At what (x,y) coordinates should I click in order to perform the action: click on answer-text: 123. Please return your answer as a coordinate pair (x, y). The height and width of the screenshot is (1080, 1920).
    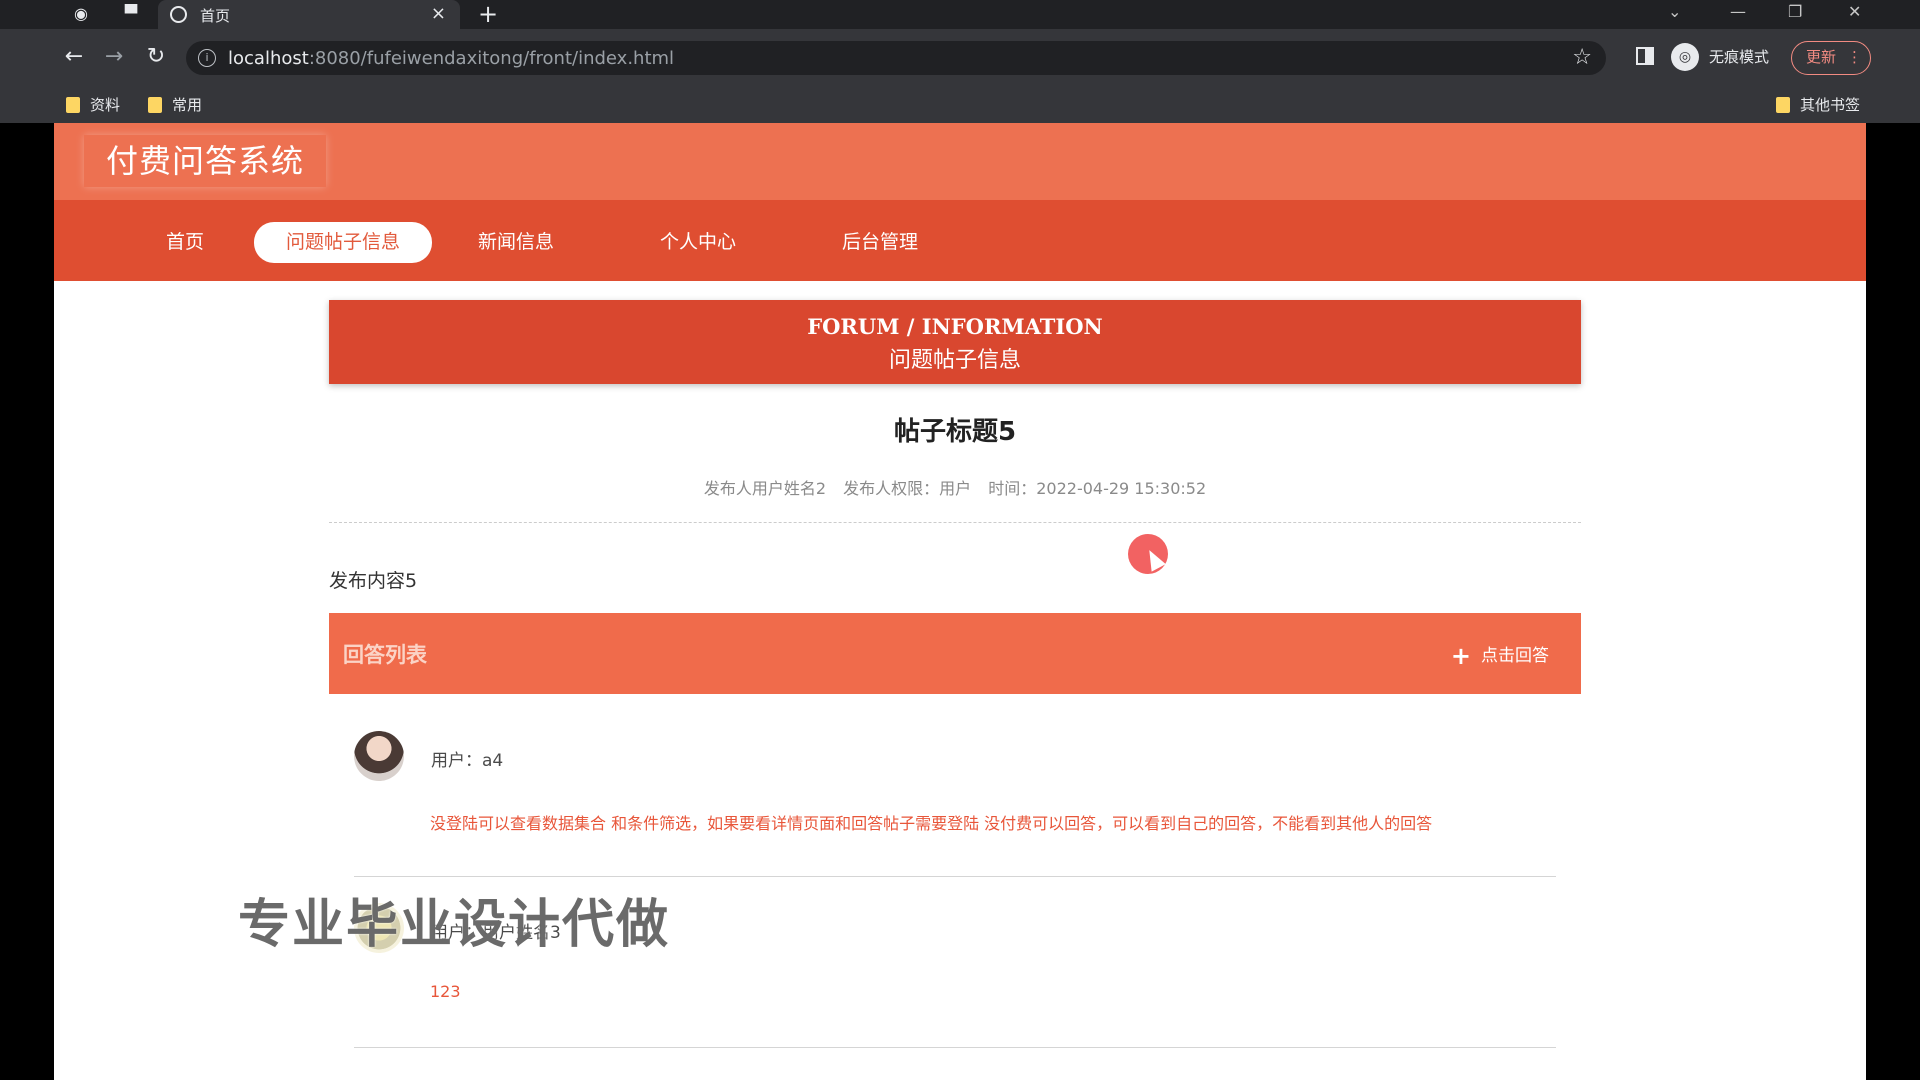
    Looking at the image, I should click on (445, 991).